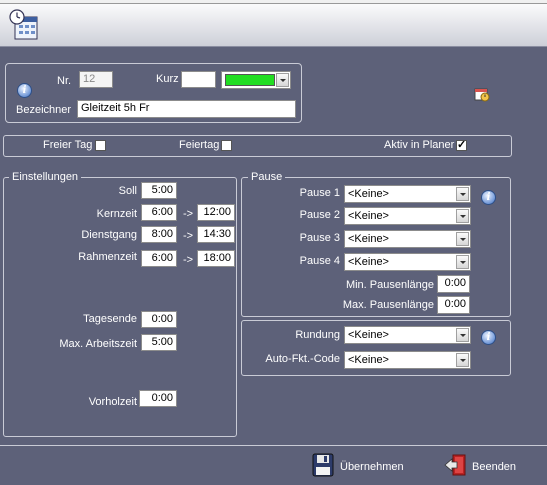  I want to click on freier-tag-checkbox, so click(100, 145).